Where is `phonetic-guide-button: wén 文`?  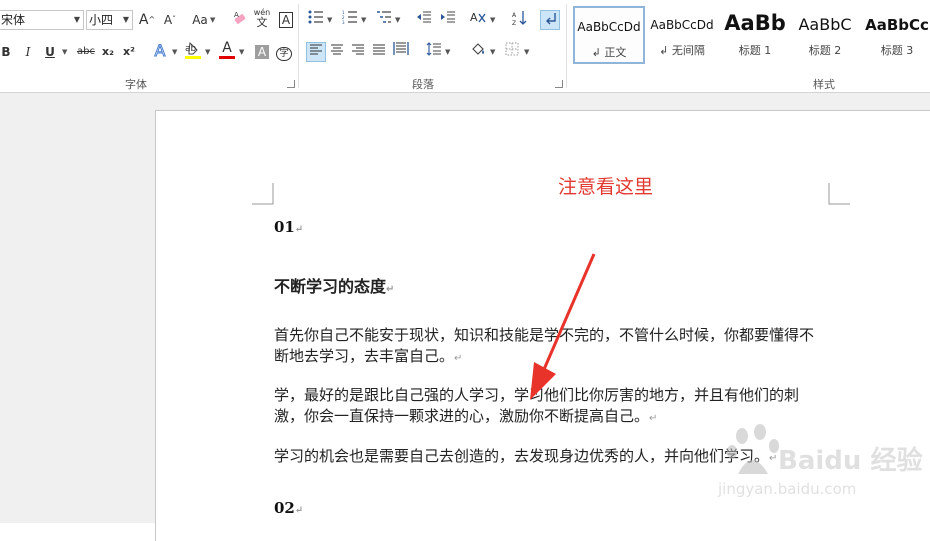 phonetic-guide-button: wén 文 is located at coordinates (262, 20).